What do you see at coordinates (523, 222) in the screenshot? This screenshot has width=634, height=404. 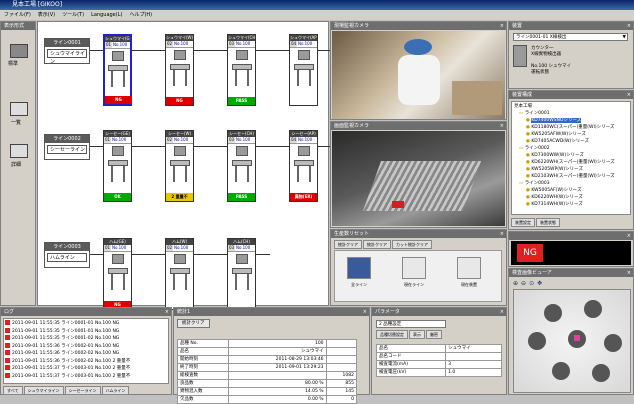 I see `tab-device-settings: 装置設定` at bounding box center [523, 222].